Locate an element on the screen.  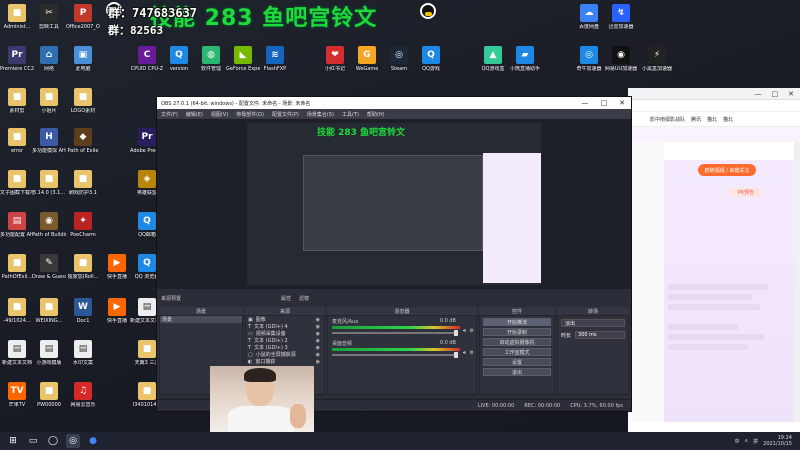
search-icon: ◯ is located at coordinates (53, 441).